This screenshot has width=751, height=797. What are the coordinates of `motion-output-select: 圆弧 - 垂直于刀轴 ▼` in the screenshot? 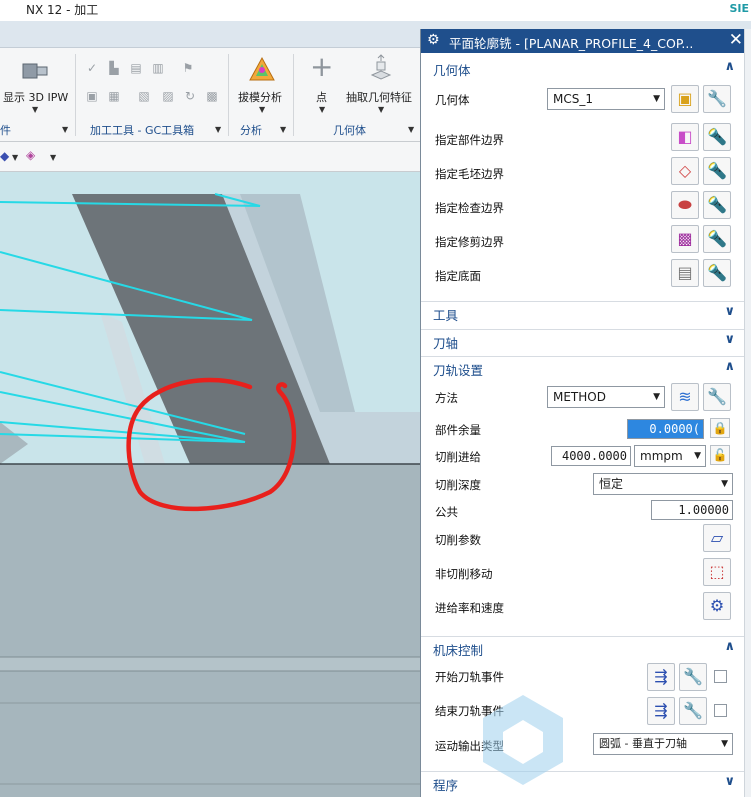 It's located at (663, 744).